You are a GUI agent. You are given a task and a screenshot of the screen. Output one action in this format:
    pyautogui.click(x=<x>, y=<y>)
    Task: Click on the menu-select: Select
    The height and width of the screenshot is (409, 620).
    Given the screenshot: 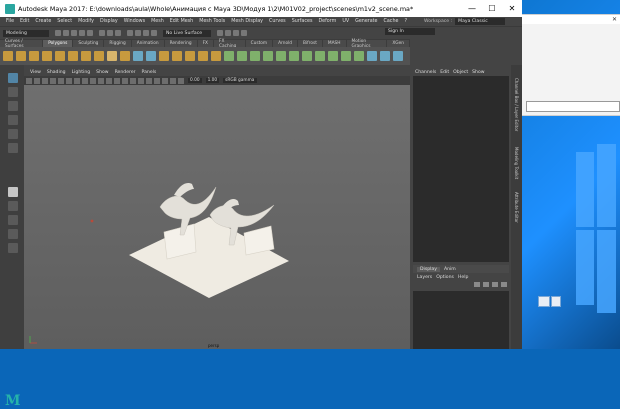 What is the action you would take?
    pyautogui.click(x=64, y=21)
    